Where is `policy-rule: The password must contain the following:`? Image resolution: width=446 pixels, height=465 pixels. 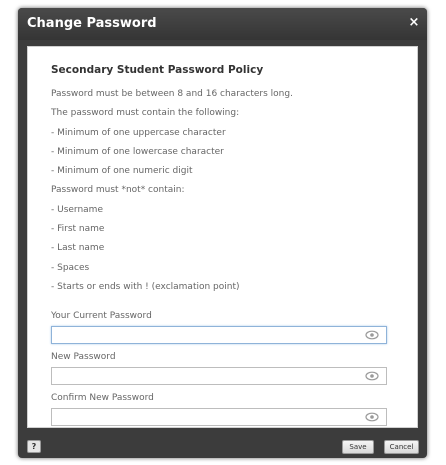
policy-rule: The password must contain the following: is located at coordinates (145, 113).